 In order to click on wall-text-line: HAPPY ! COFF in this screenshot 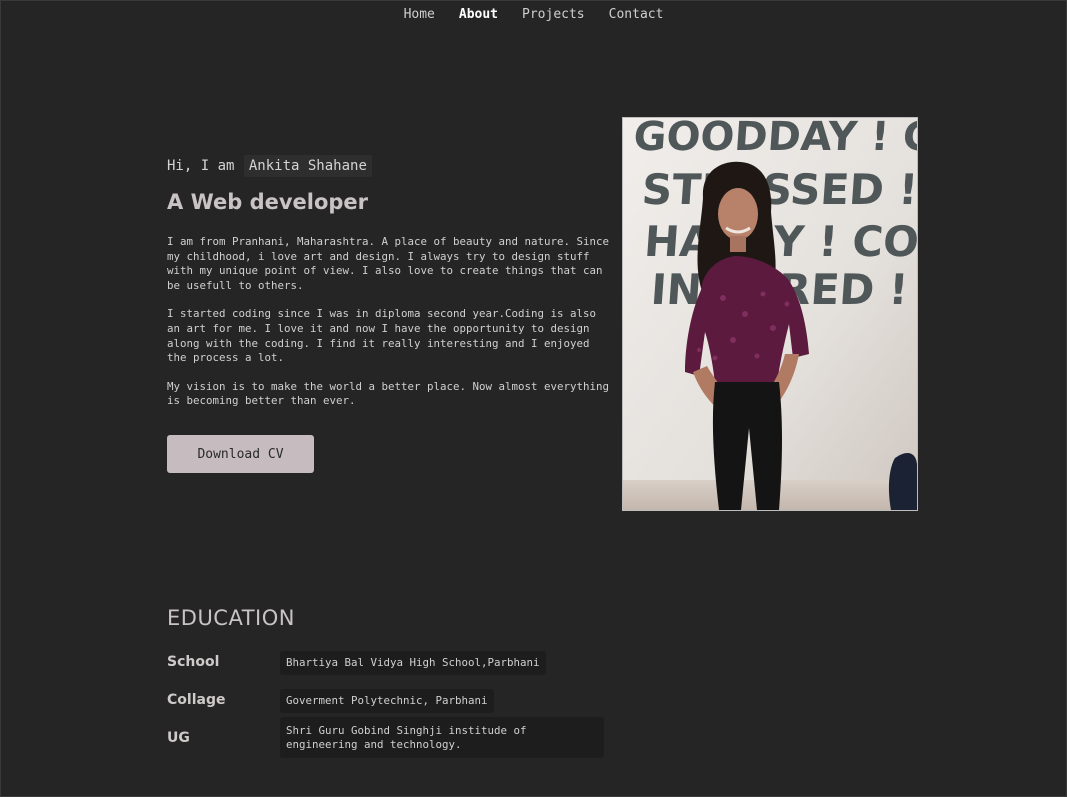, I will do `click(780, 241)`.